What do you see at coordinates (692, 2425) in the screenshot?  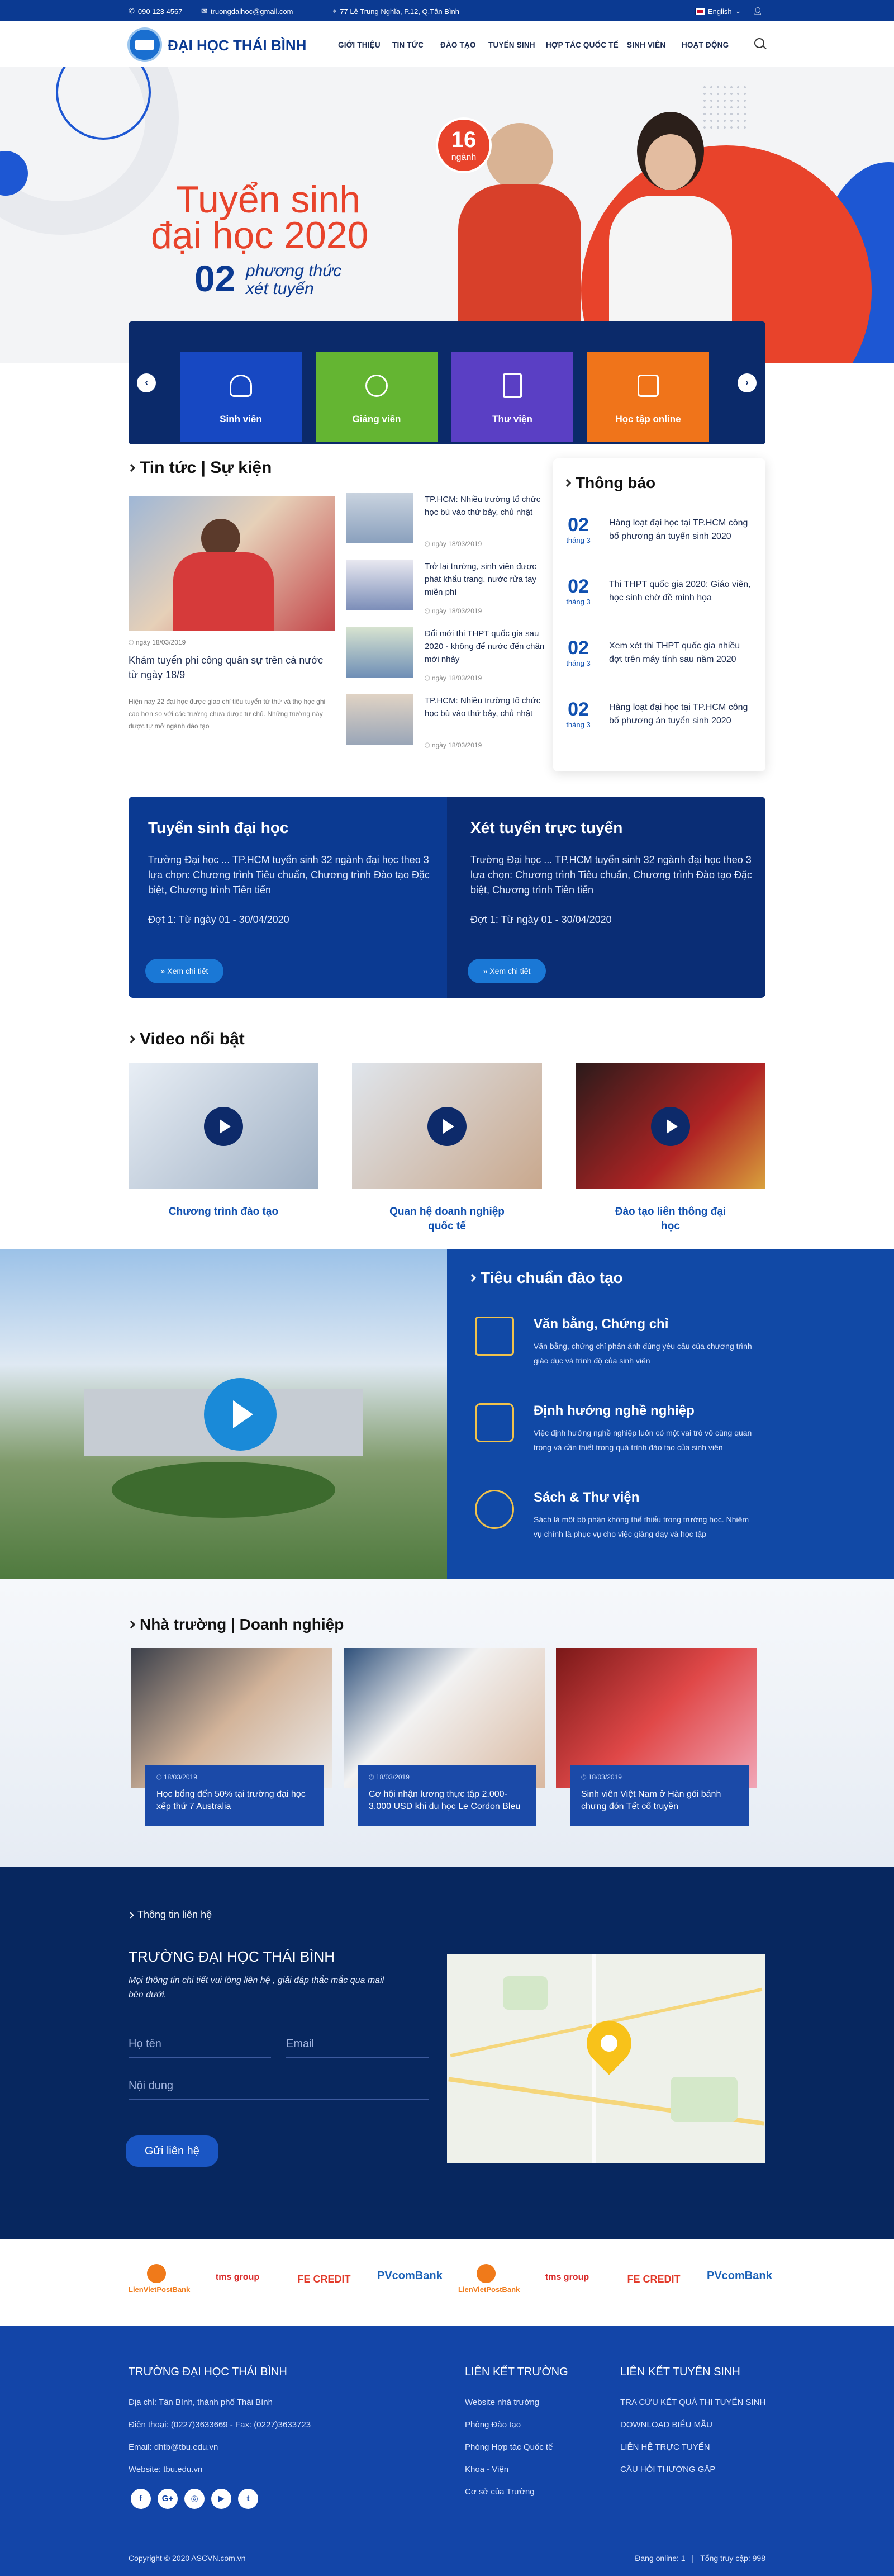 I see `footer-link: DOWNLOAD BIỂU MẪU` at bounding box center [692, 2425].